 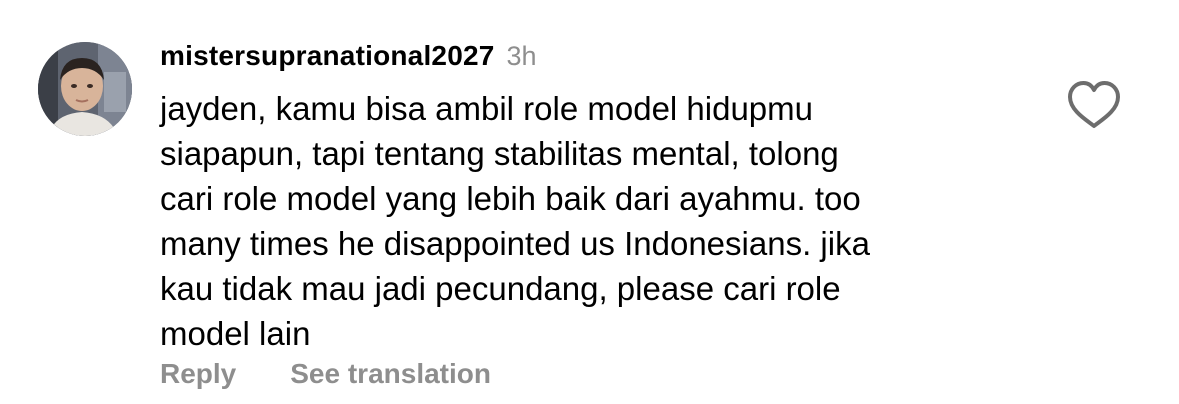 I want to click on like-button, so click(x=1094, y=105).